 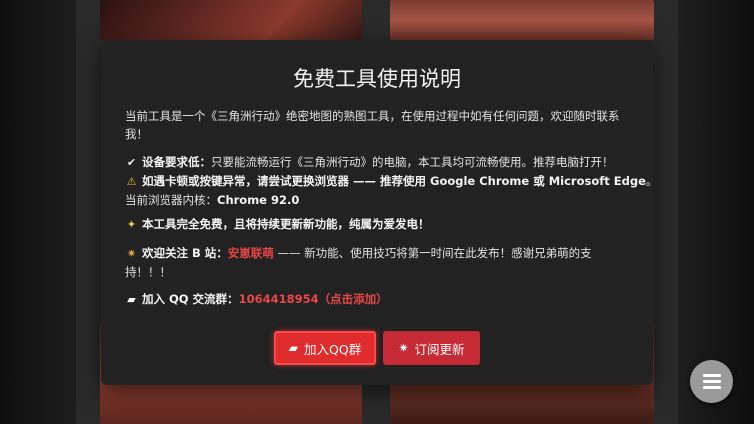 What do you see at coordinates (171, 200) in the screenshot?
I see `kernel-label: 当前浏览器内核：` at bounding box center [171, 200].